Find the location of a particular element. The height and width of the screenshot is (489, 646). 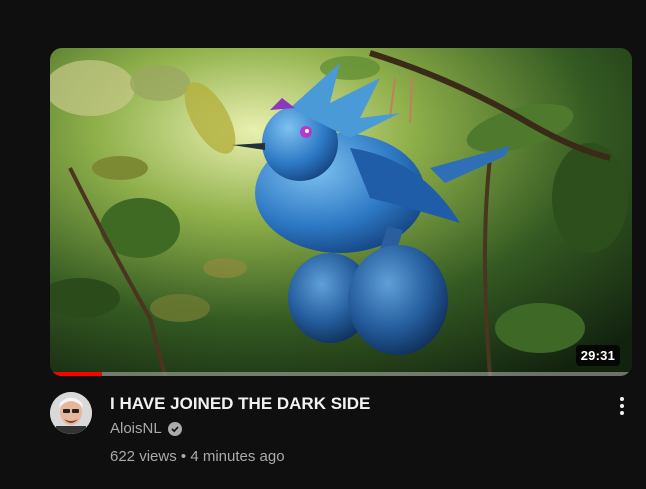

more-vert-icon is located at coordinates (622, 406).